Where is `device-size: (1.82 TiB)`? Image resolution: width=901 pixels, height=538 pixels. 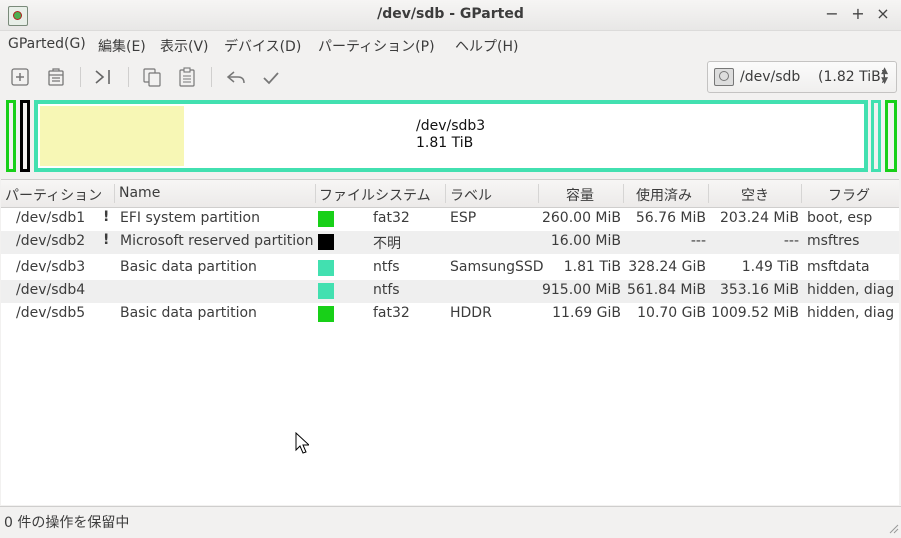 device-size: (1.82 TiB) is located at coordinates (852, 77).